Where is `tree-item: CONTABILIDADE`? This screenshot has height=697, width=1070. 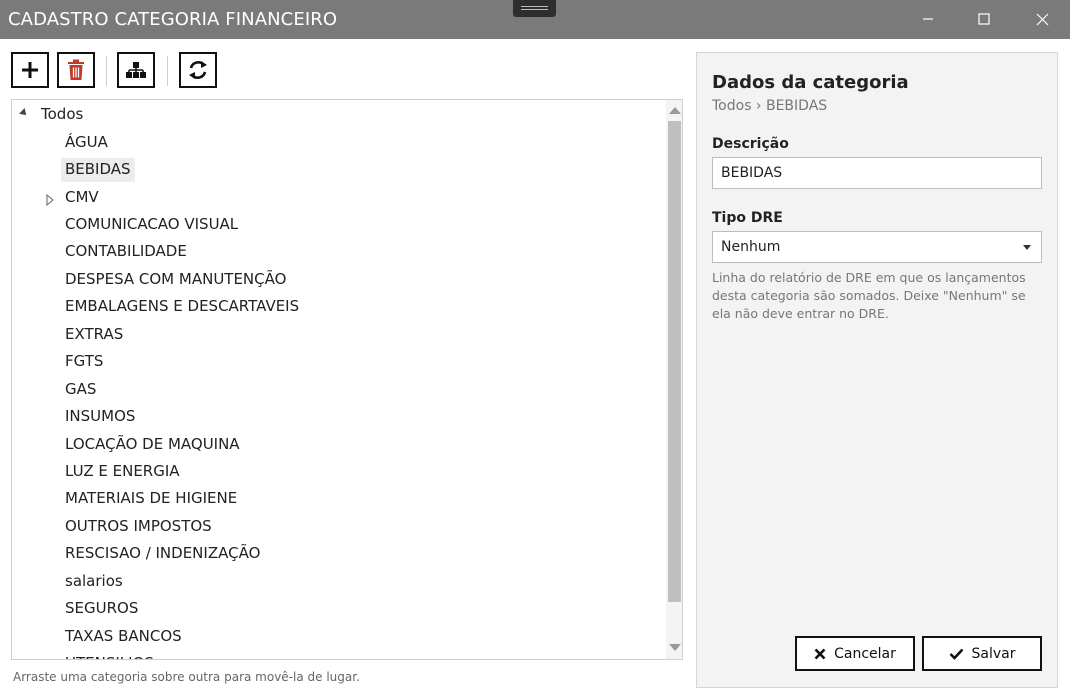
tree-item: CONTABILIDADE is located at coordinates (126, 252).